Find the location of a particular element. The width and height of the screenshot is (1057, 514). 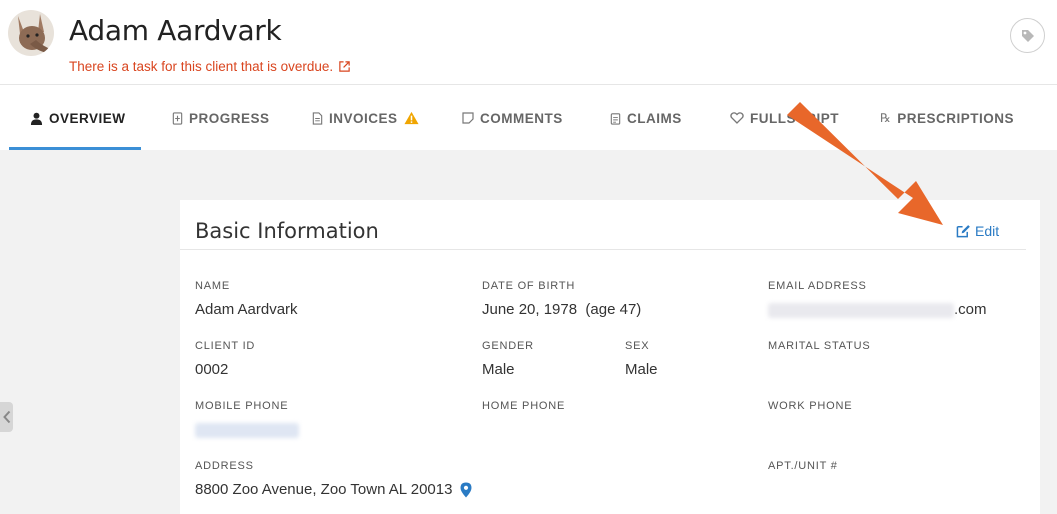

home-phone-label: HOME PHONE is located at coordinates (524, 406).